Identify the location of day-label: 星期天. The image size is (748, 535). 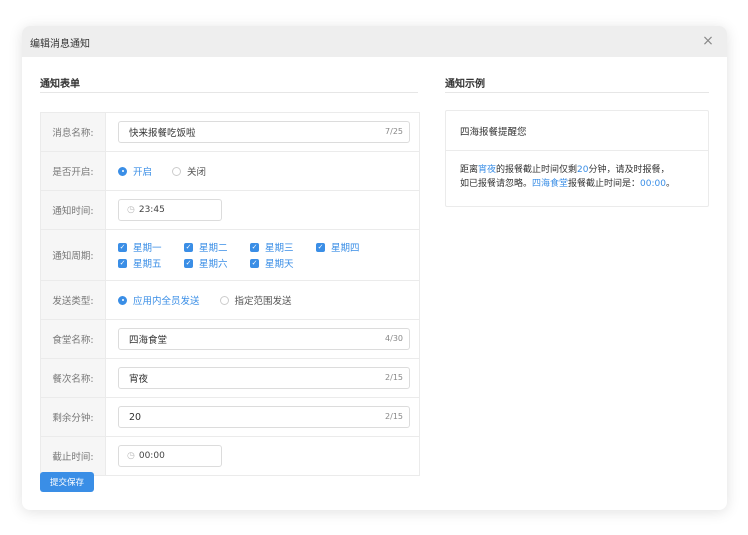
(279, 264).